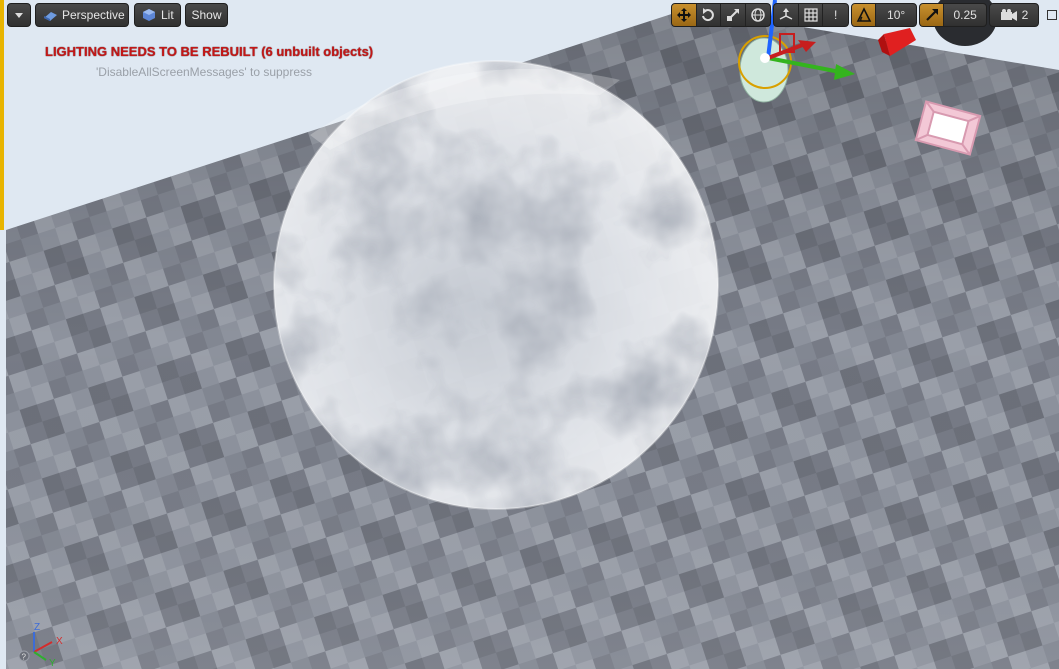  I want to click on perspective-view-button: Perspective, so click(82, 15).